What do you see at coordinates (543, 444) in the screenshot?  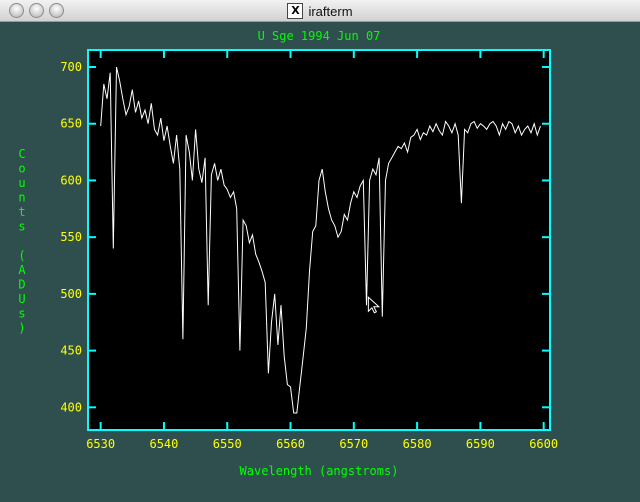 I see `x-tick-label: 6600` at bounding box center [543, 444].